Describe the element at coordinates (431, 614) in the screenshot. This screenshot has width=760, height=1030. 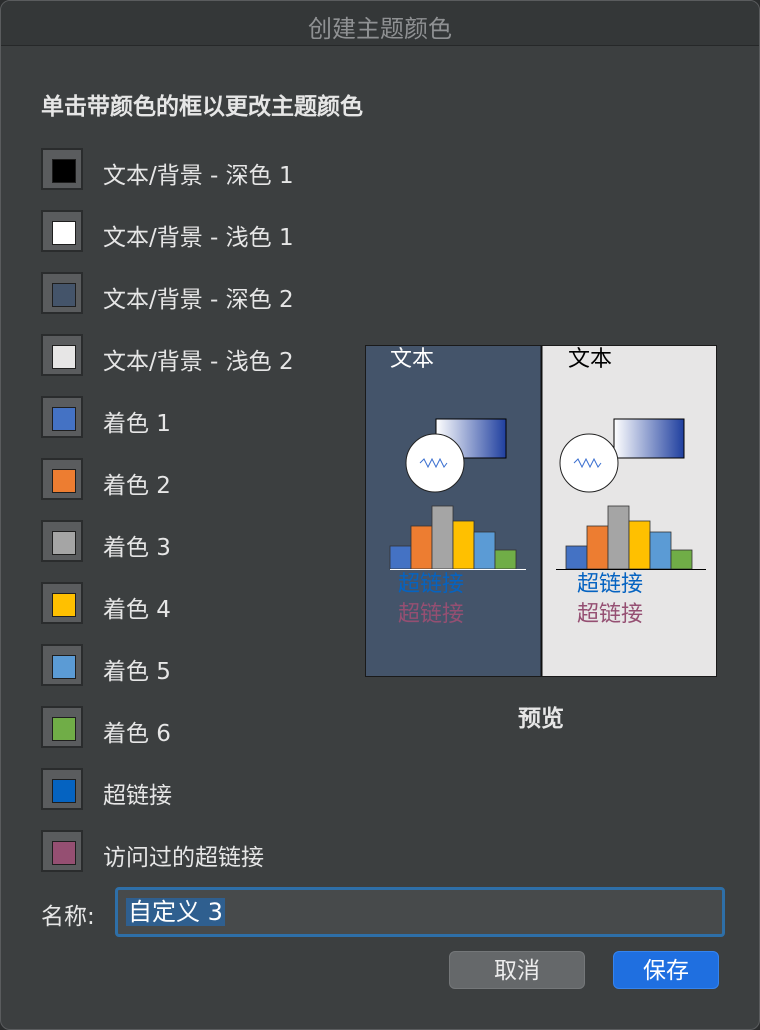
I see `preview-visited-hyperlink-dark: 超链接` at that location.